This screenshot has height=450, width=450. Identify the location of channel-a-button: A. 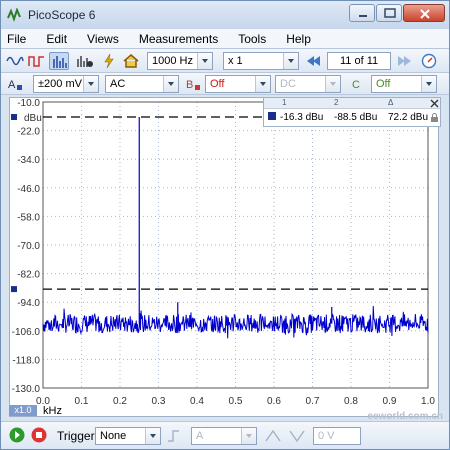
(15, 84).